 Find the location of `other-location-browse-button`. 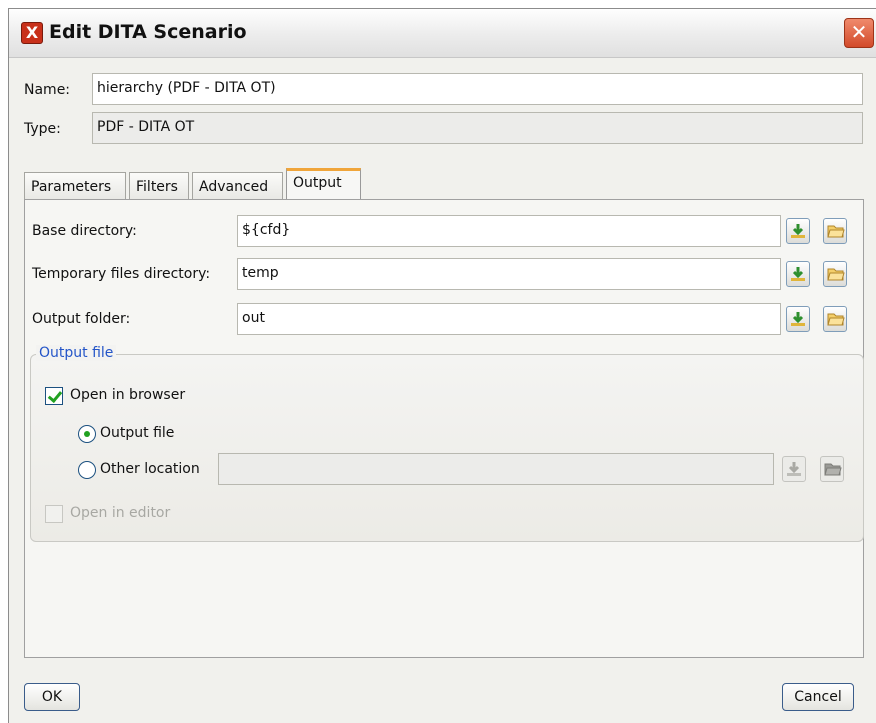

other-location-browse-button is located at coordinates (832, 469).